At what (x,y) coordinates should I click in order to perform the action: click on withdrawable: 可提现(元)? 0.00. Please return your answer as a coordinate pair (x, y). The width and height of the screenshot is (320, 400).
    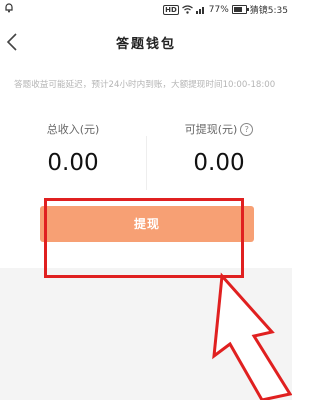
    Looking at the image, I should click on (219, 147).